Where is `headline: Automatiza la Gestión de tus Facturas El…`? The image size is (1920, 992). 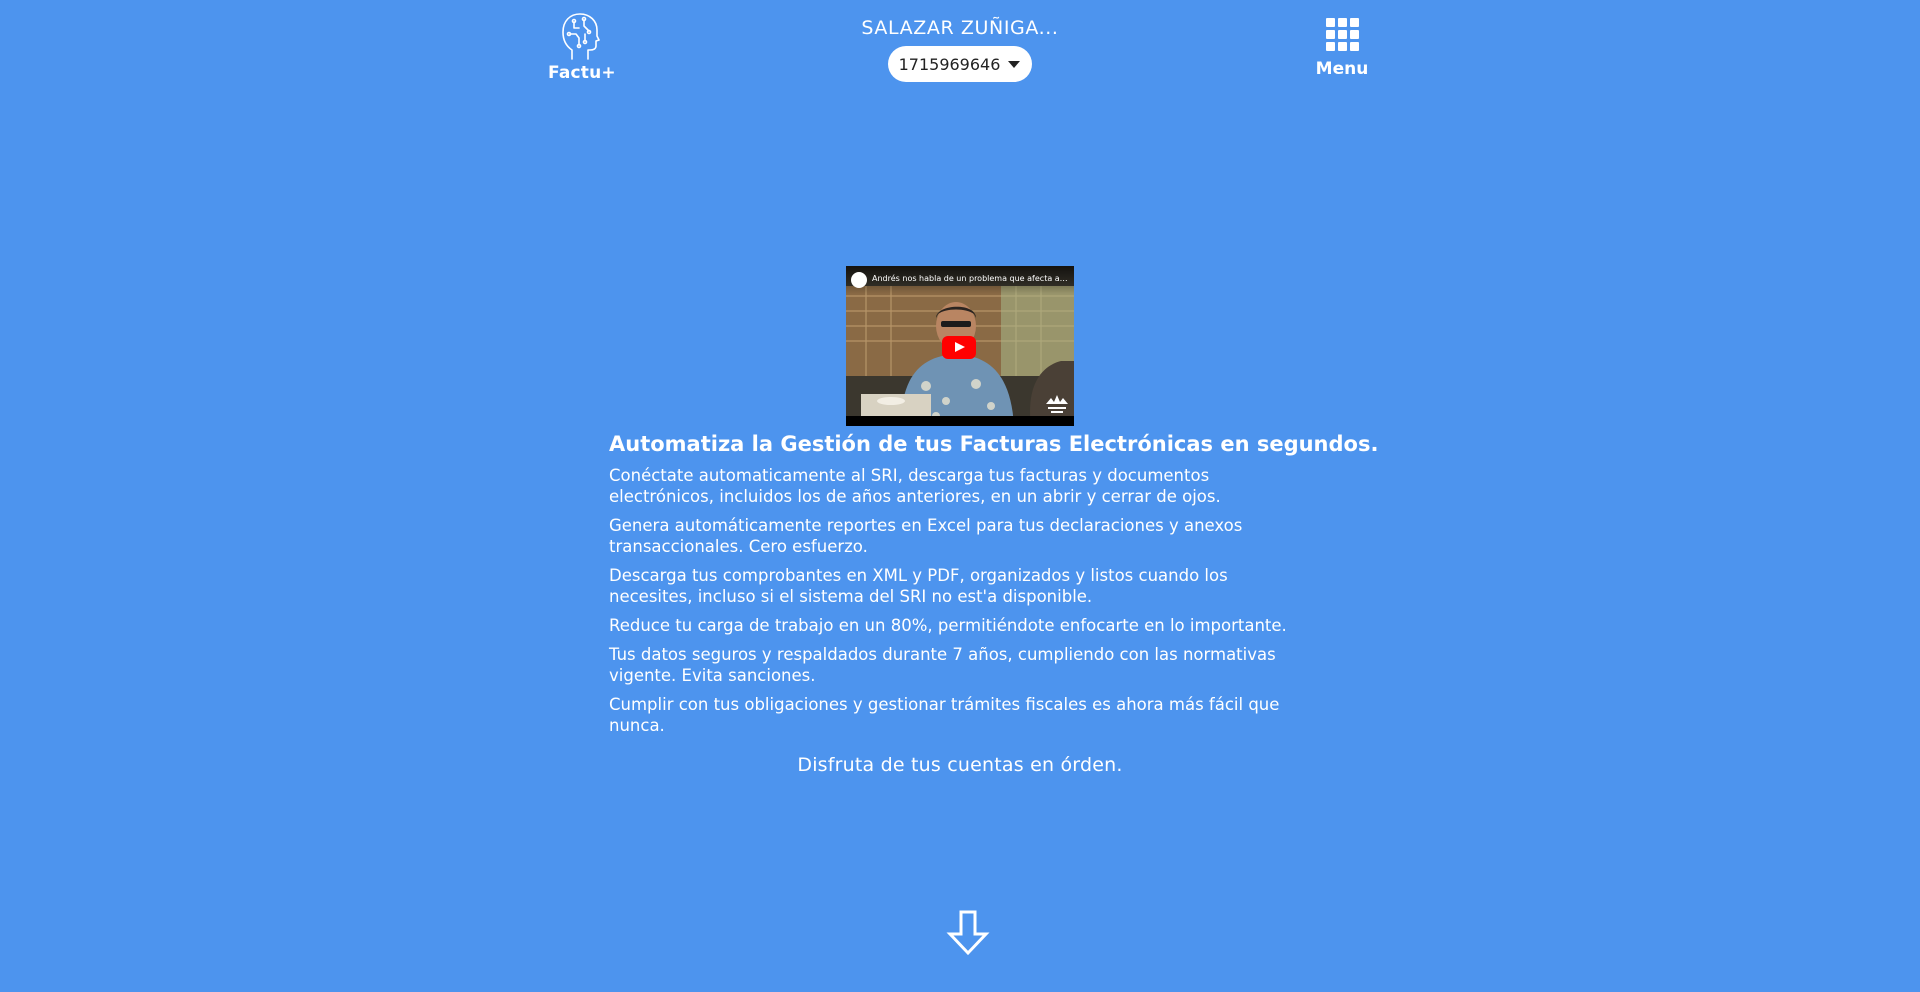
headline: Automatiza la Gestión de tus Facturas El… is located at coordinates (994, 444).